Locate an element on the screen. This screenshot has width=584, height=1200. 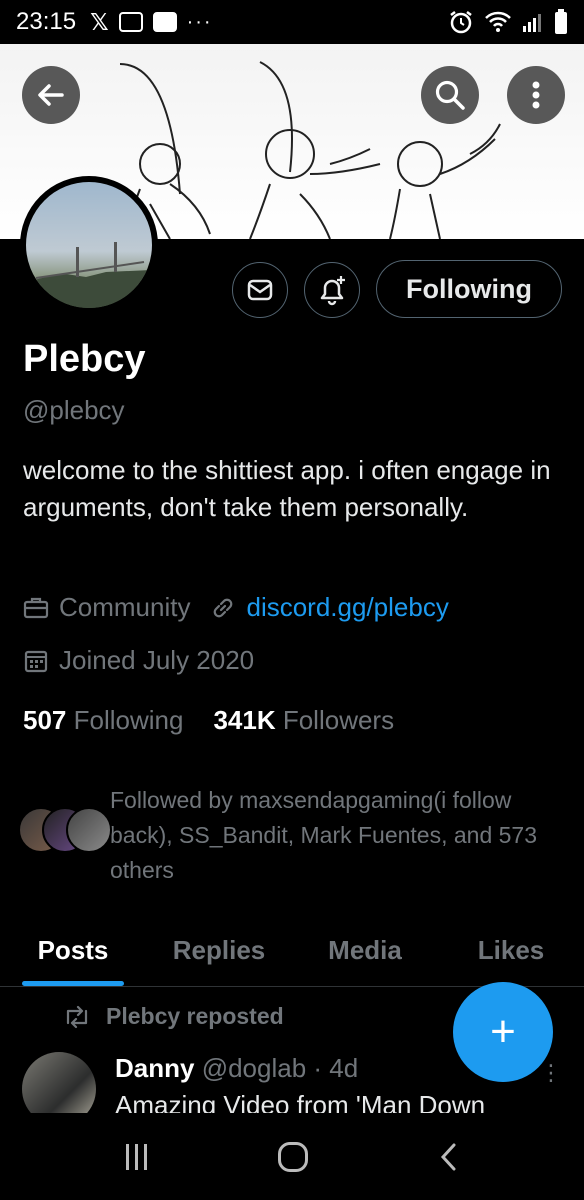
avatar-bridge-image is located at coordinates (89, 275).